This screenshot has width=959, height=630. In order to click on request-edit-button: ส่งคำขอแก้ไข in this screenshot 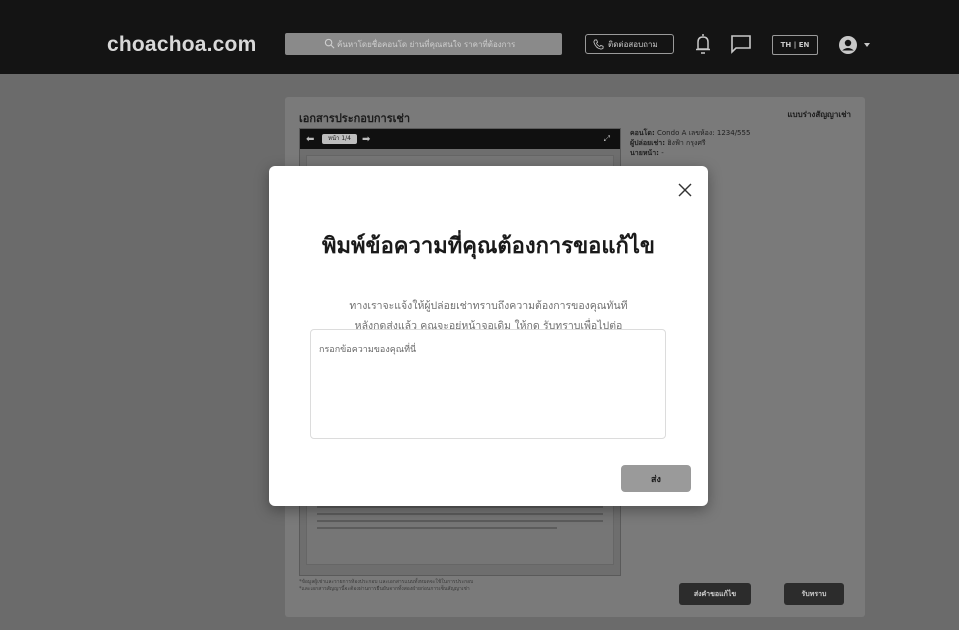, I will do `click(715, 594)`.